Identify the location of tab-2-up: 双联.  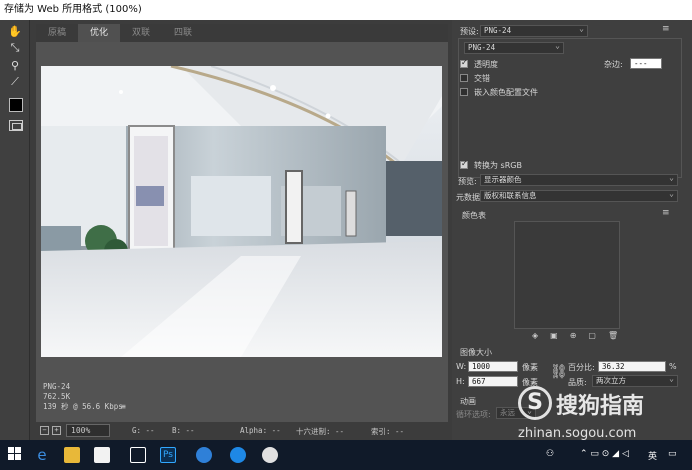
(141, 33).